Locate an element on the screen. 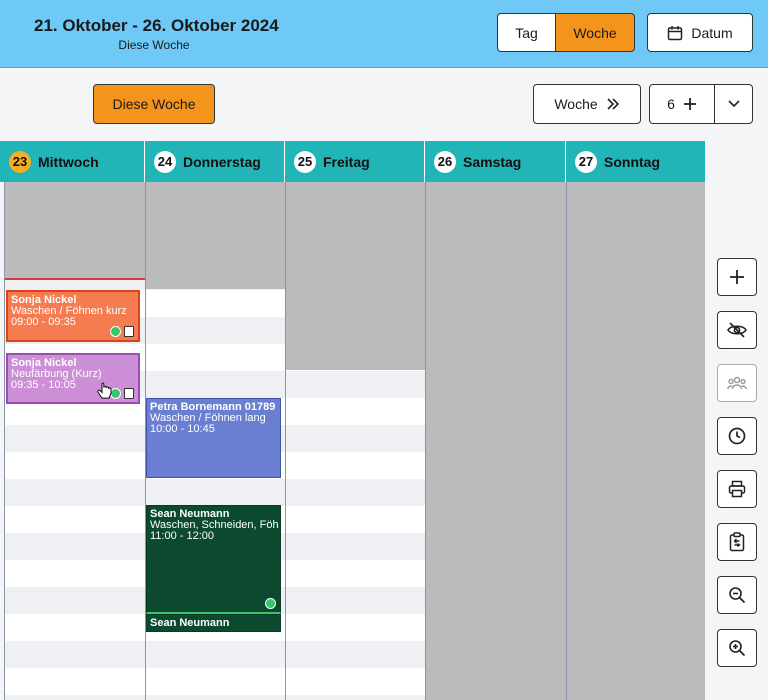 This screenshot has width=768, height=700. zoom-in-icon is located at coordinates (737, 648).